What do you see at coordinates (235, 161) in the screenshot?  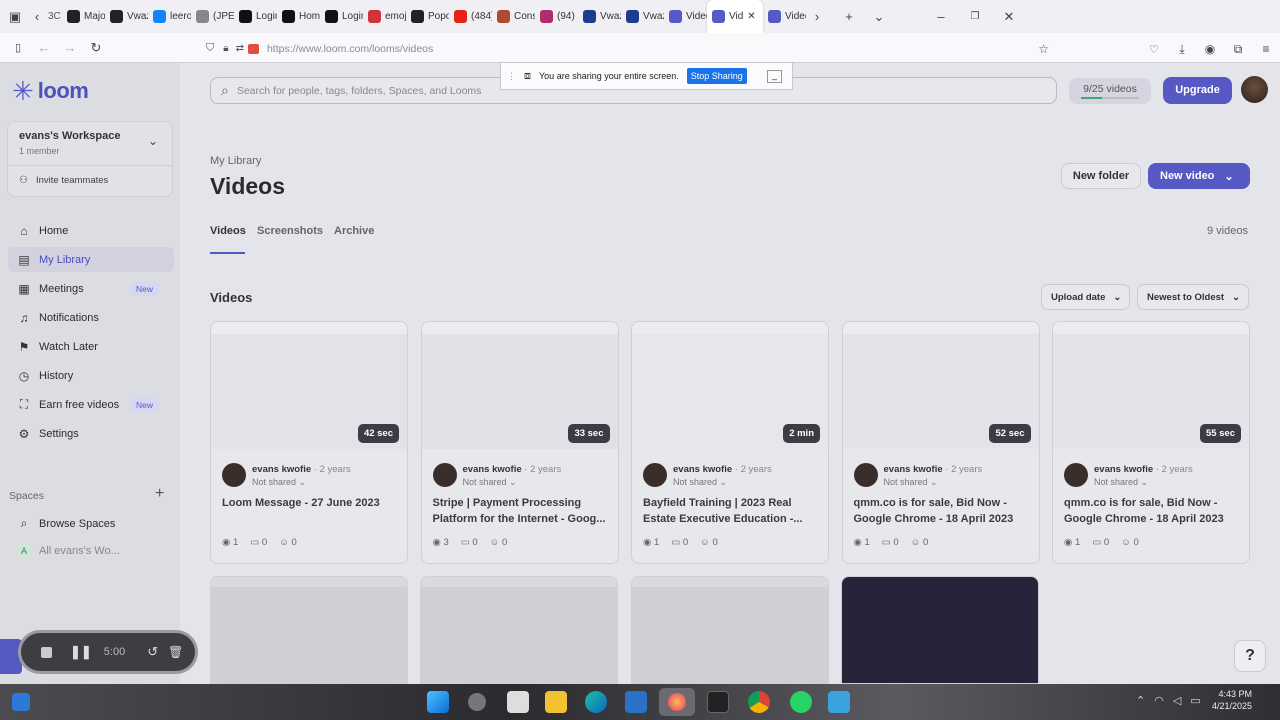 I see `breadcrumb: My Library` at bounding box center [235, 161].